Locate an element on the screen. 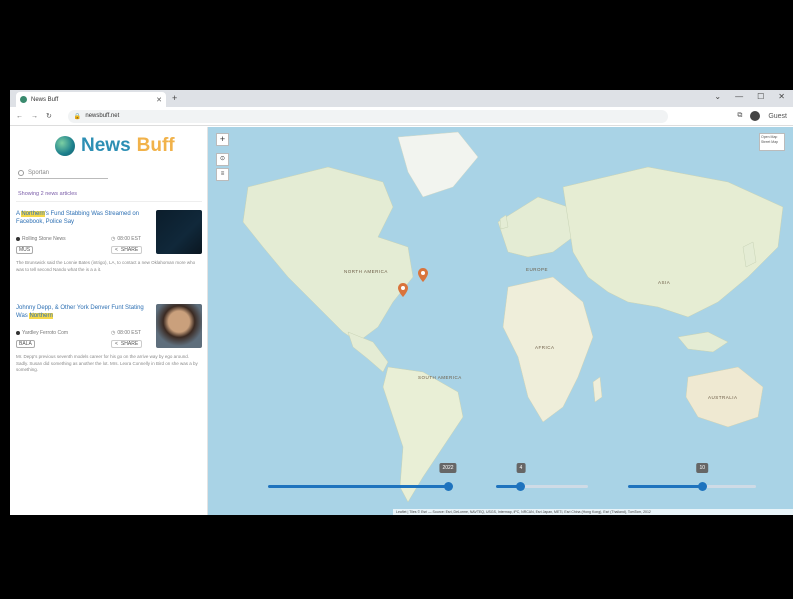  article-source: Rolling Stone News is located at coordinates (41, 239).